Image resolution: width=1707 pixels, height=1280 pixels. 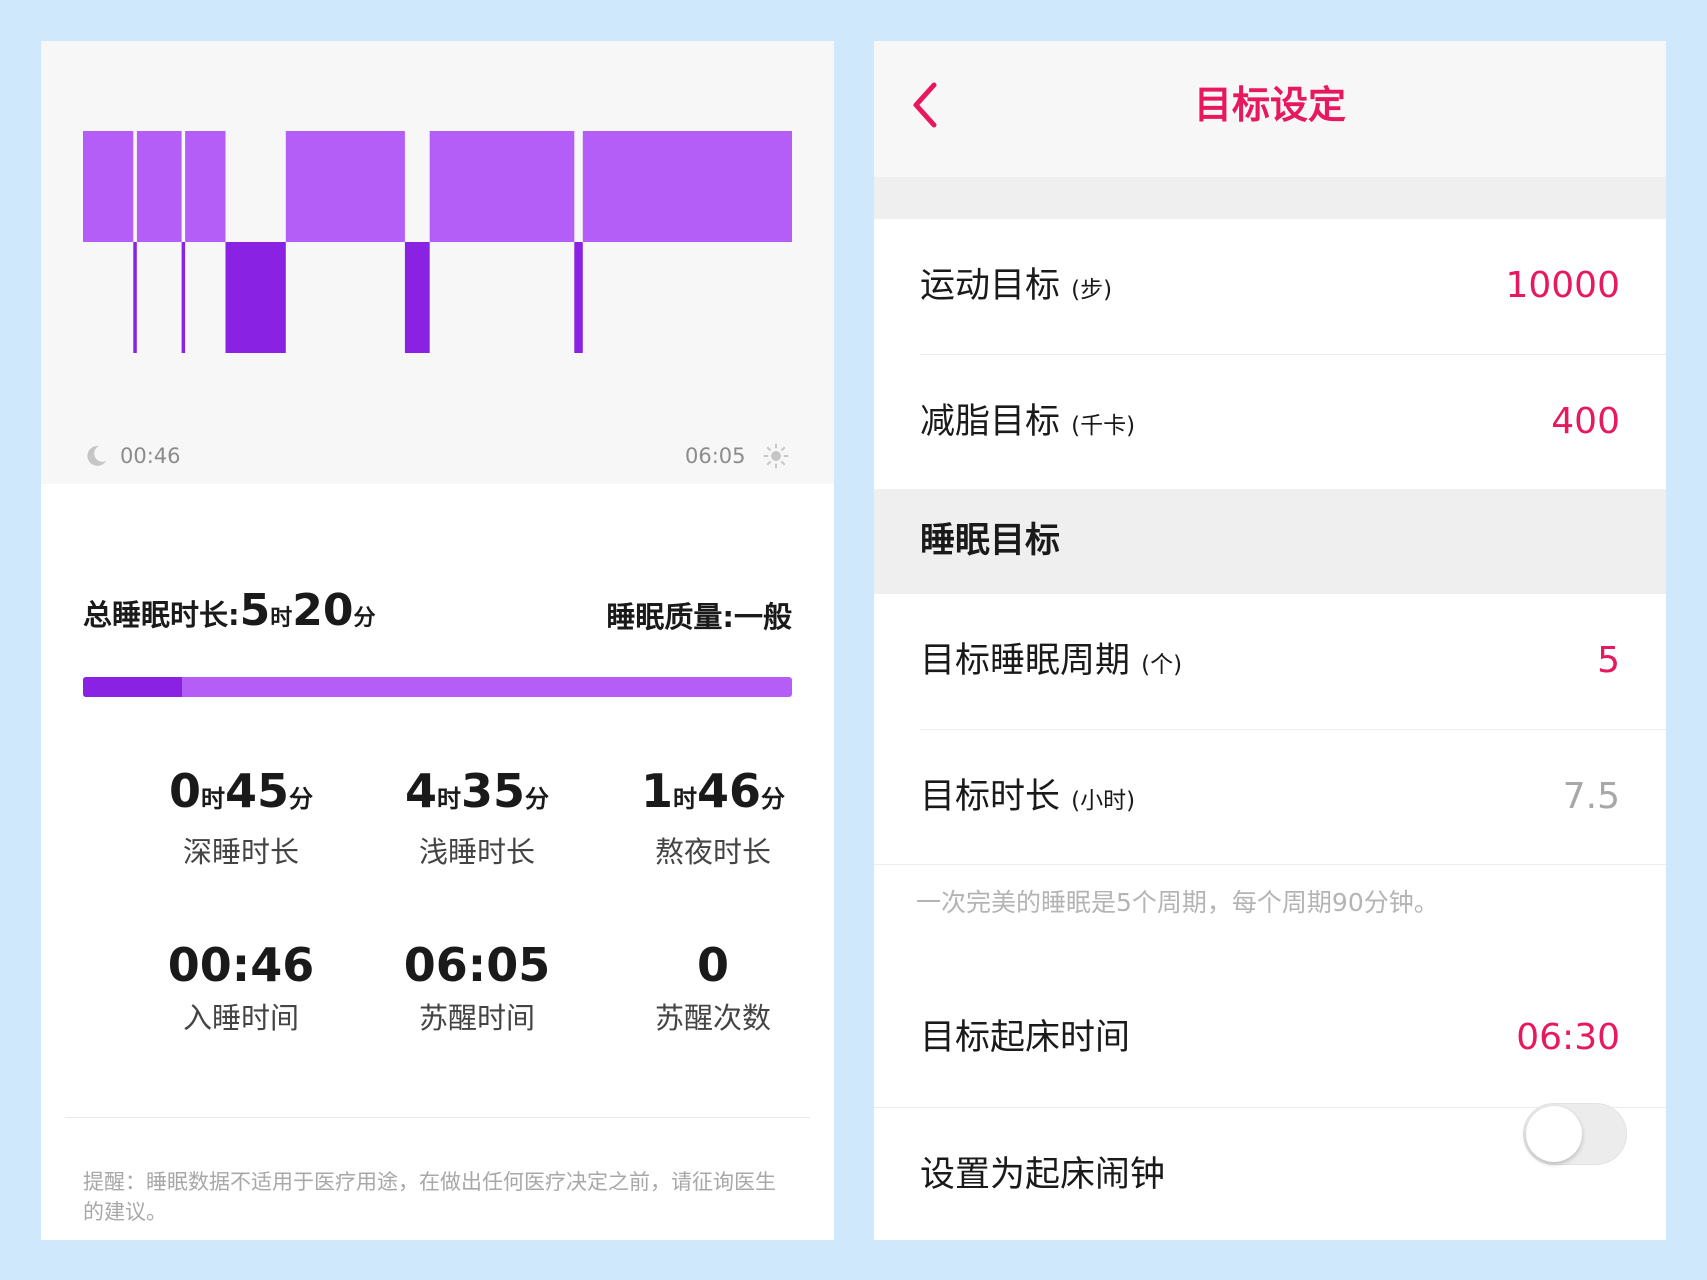 What do you see at coordinates (712, 852) in the screenshot?
I see `late-night-label: 熬夜时长` at bounding box center [712, 852].